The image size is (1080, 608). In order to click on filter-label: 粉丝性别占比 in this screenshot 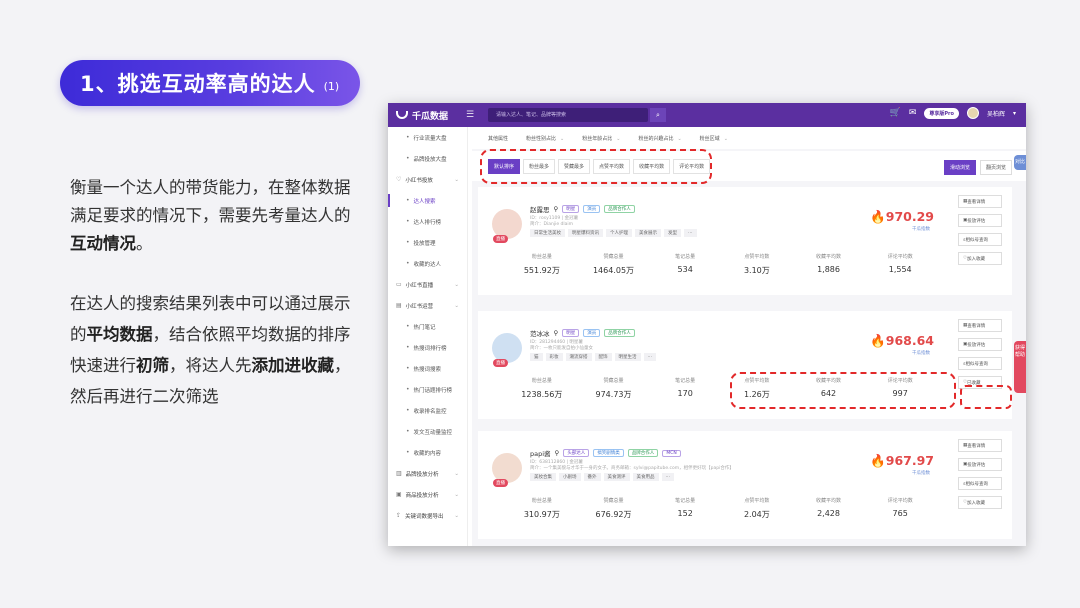, I will do `click(541, 138)`.